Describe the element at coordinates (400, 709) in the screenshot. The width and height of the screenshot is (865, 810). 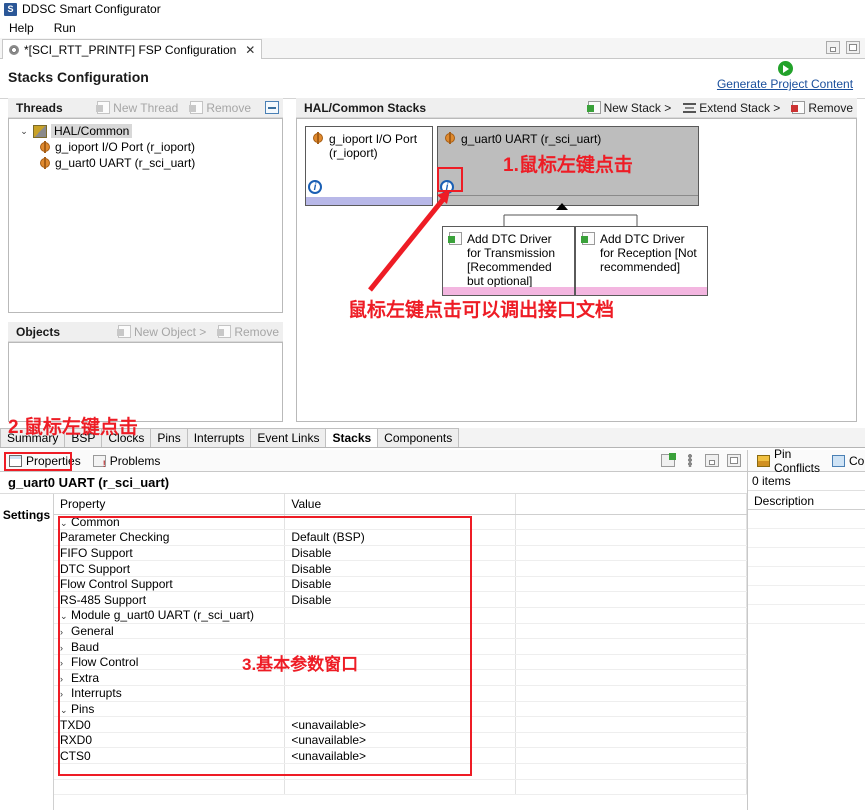
I see `table-row: ⌄ Pins` at that location.